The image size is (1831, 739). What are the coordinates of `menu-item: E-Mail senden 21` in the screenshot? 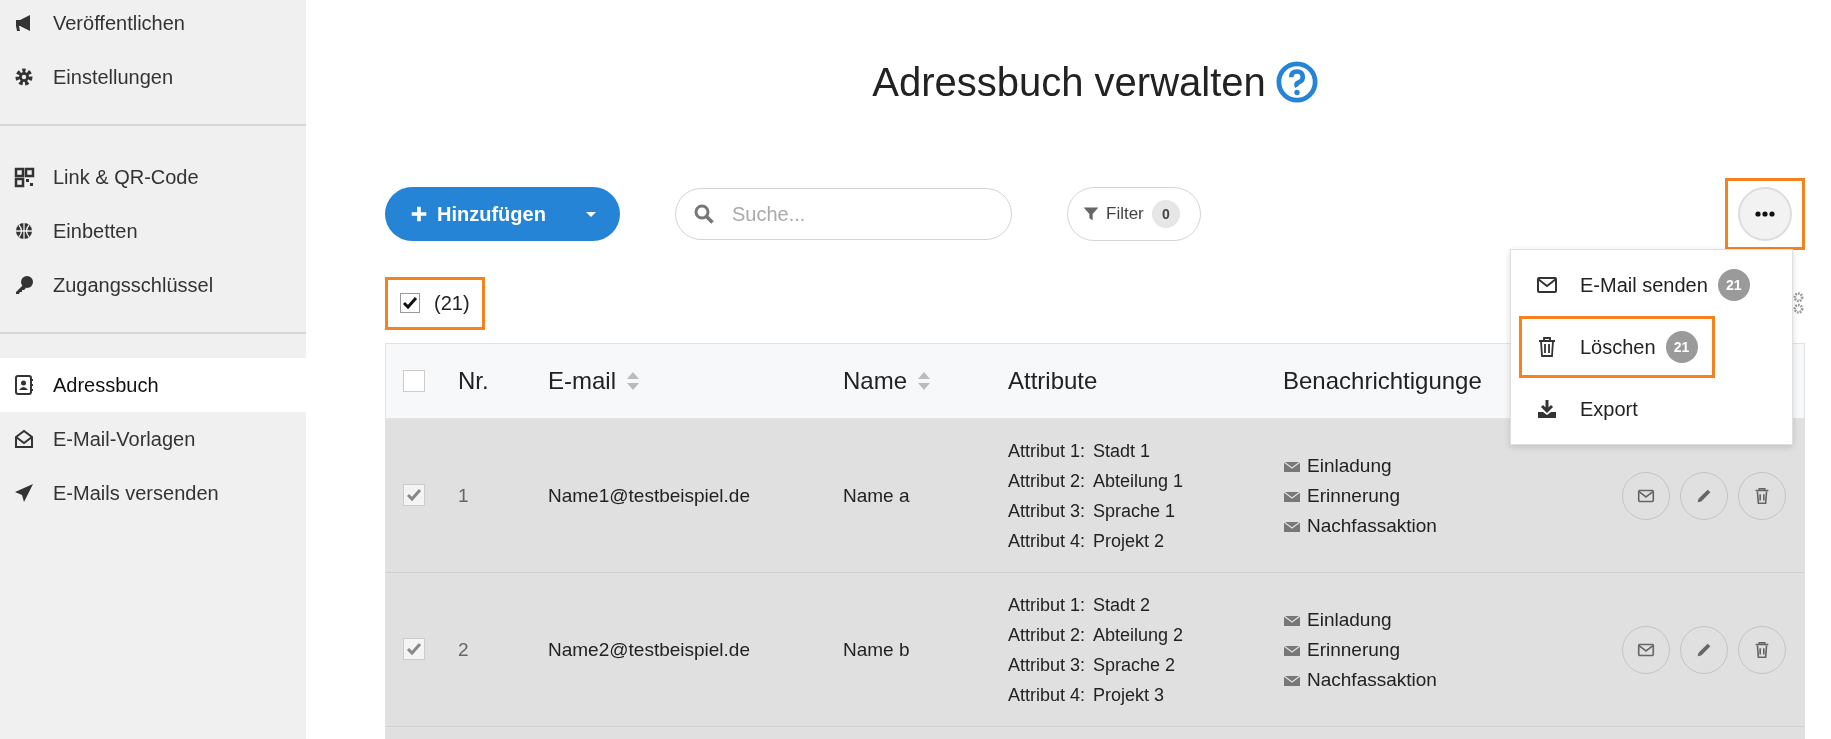 It's located at (1643, 285).